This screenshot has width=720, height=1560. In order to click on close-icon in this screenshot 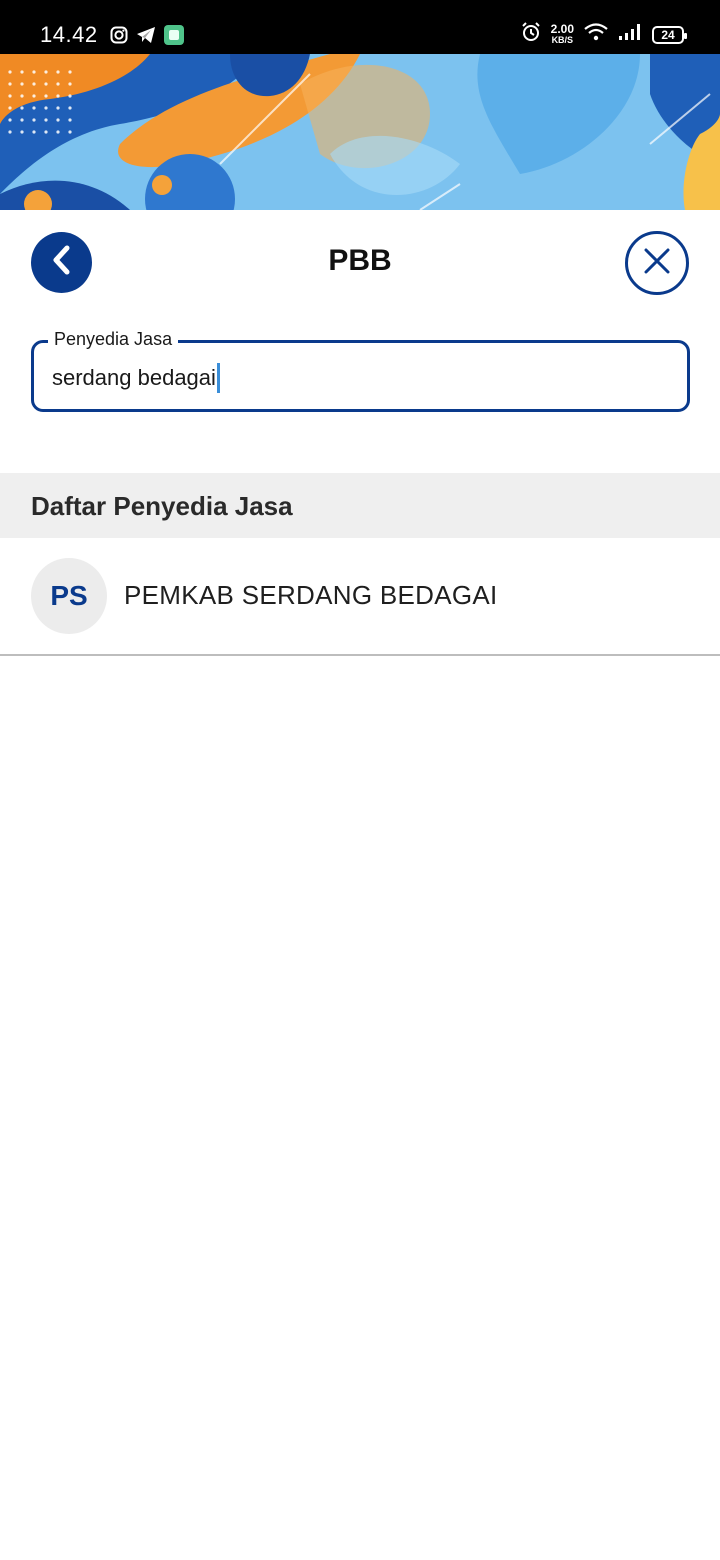, I will do `click(657, 263)`.